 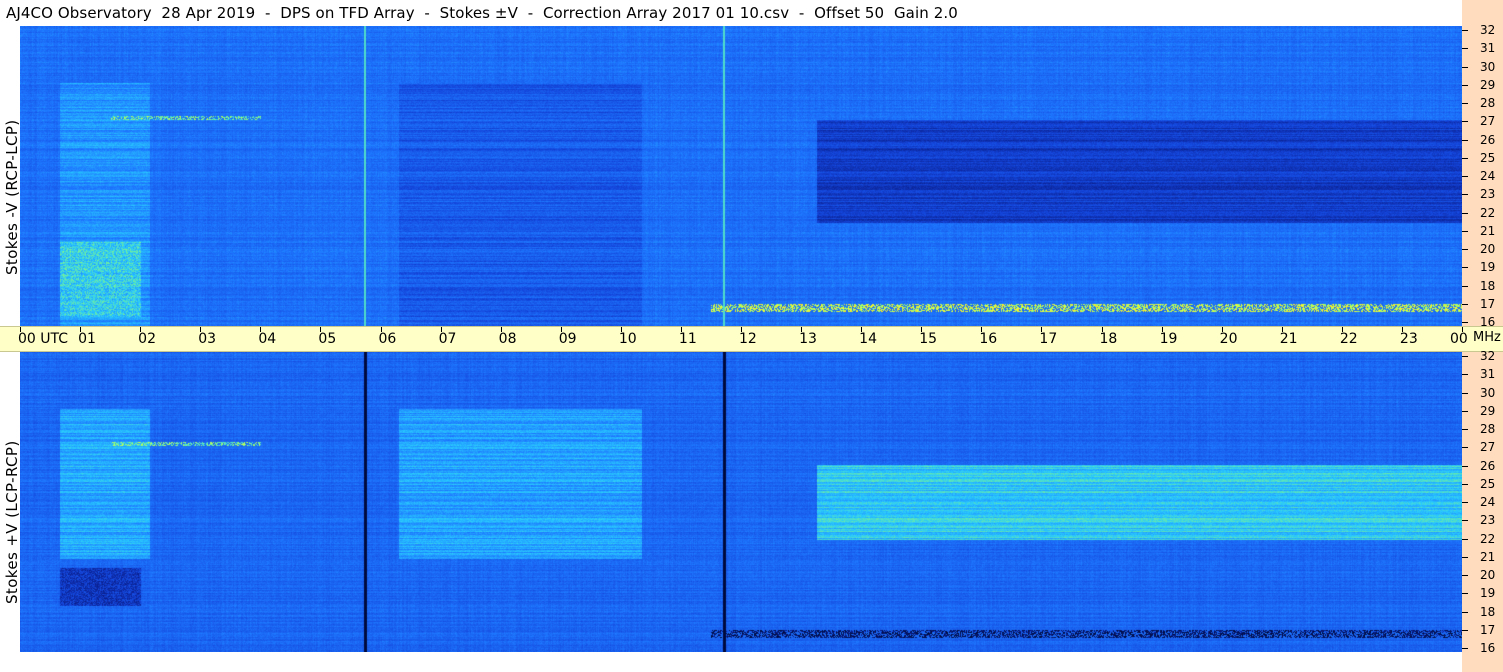 What do you see at coordinates (12, 197) in the screenshot?
I see `stokes-minus-v-label: Stokes -V (RCP-LCP)` at bounding box center [12, 197].